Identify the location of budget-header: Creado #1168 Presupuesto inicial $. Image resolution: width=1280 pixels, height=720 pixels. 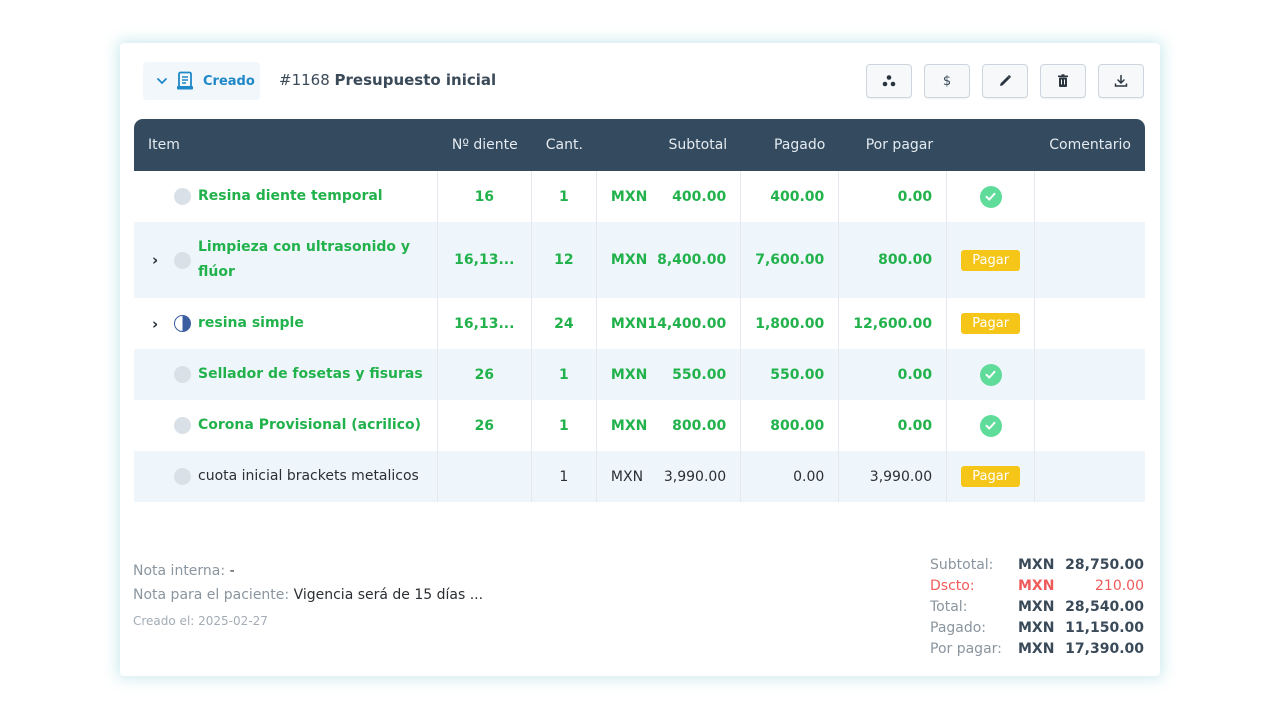
(643, 81).